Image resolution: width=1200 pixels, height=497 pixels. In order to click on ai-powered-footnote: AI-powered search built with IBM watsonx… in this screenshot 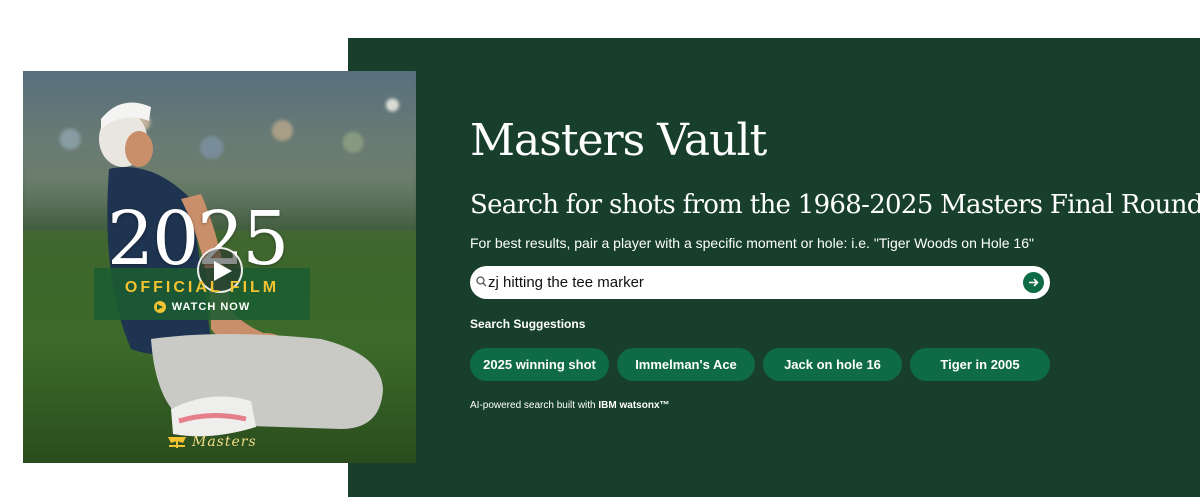, I will do `click(570, 405)`.